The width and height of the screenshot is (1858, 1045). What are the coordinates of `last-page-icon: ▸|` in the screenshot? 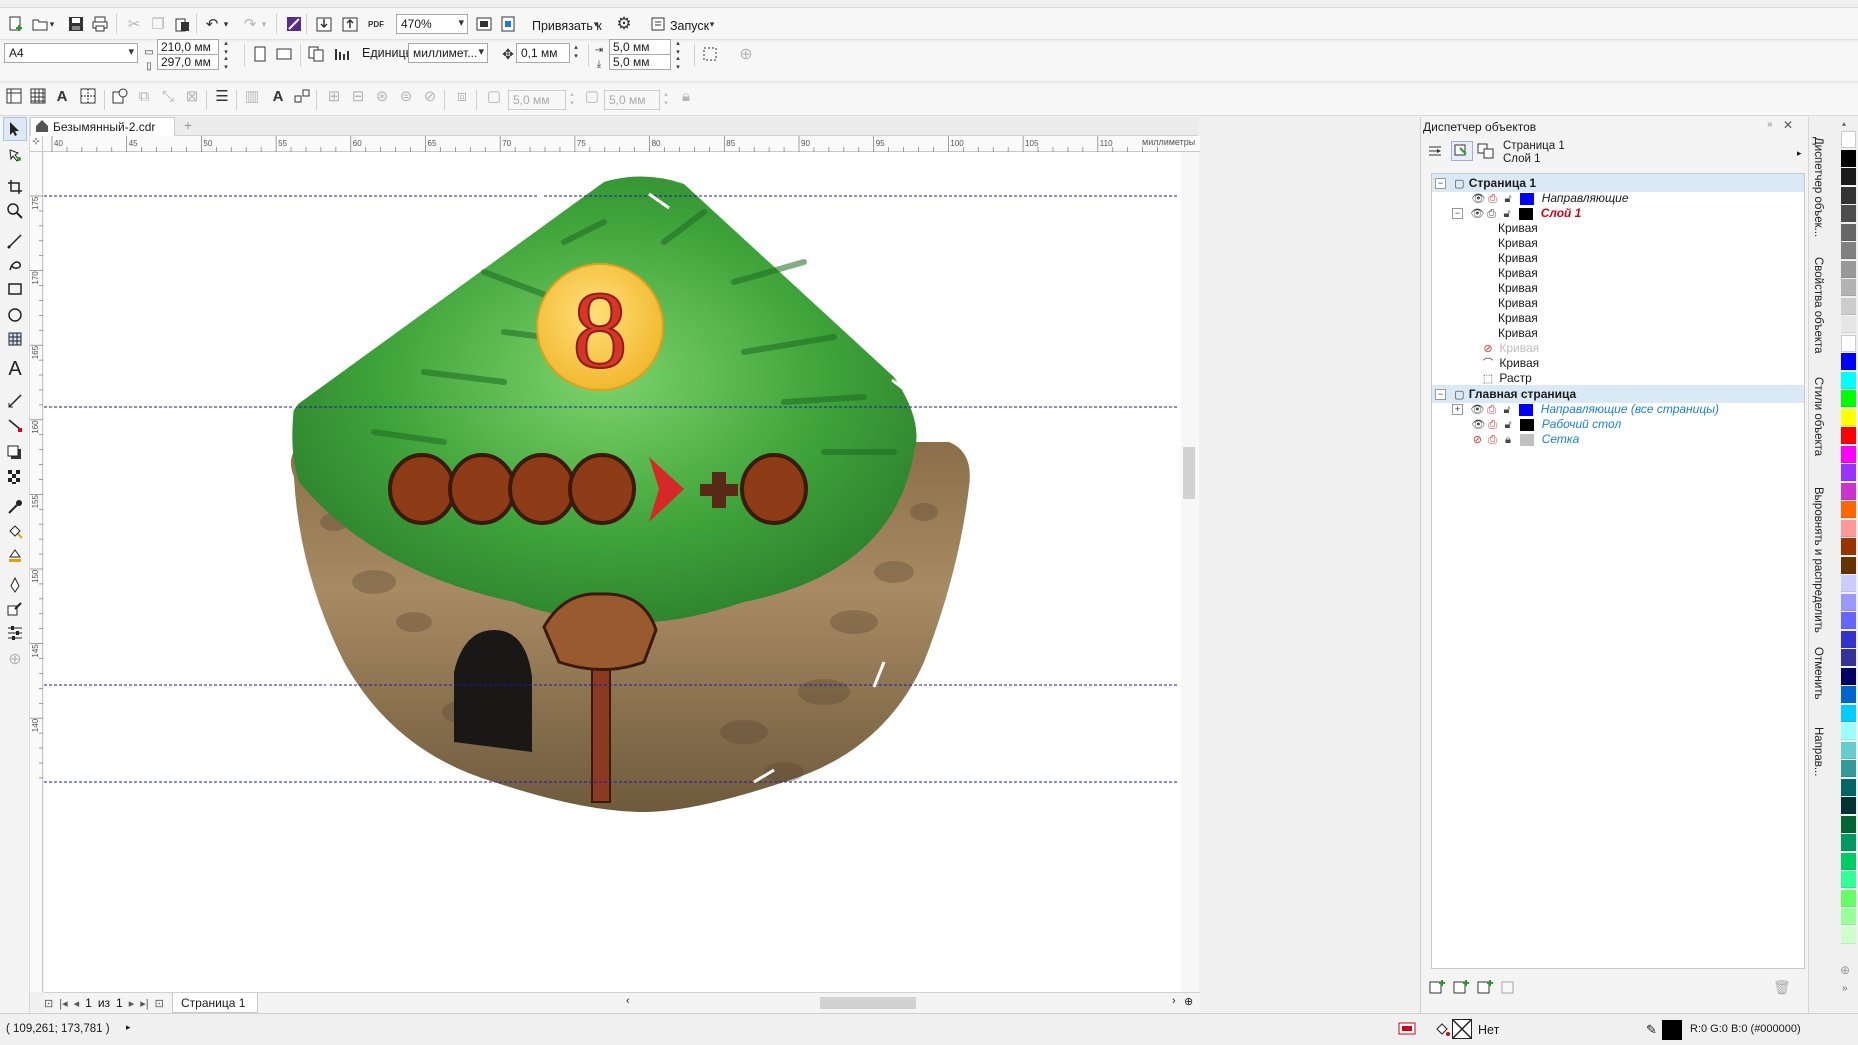 It's located at (144, 1003).